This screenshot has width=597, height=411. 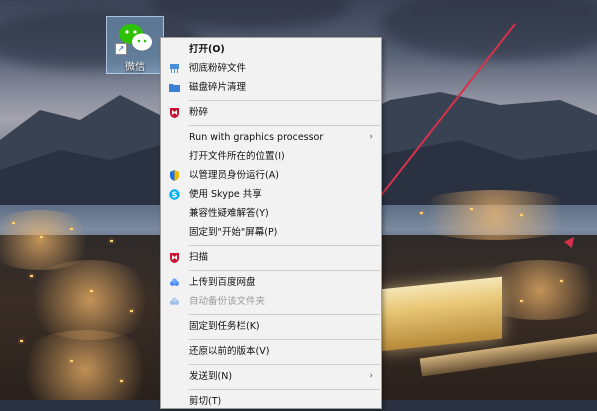 I want to click on menu-item-label: 固定到任务栏(K), so click(x=224, y=326).